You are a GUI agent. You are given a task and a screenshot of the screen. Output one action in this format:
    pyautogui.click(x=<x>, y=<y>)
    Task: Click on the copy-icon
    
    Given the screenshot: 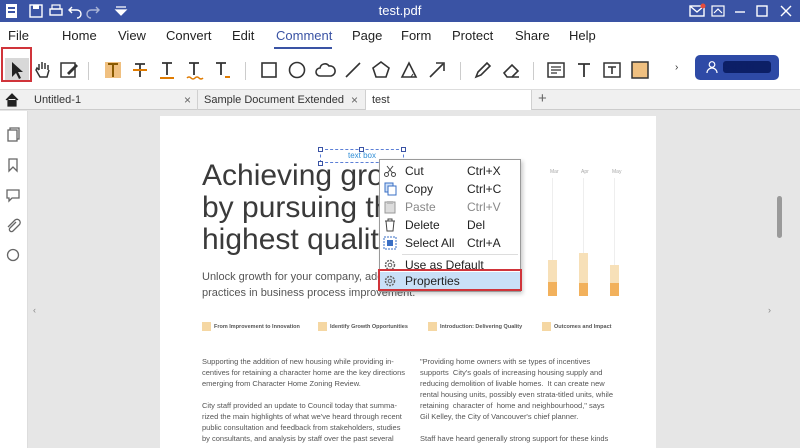 What is the action you would take?
    pyautogui.click(x=390, y=189)
    